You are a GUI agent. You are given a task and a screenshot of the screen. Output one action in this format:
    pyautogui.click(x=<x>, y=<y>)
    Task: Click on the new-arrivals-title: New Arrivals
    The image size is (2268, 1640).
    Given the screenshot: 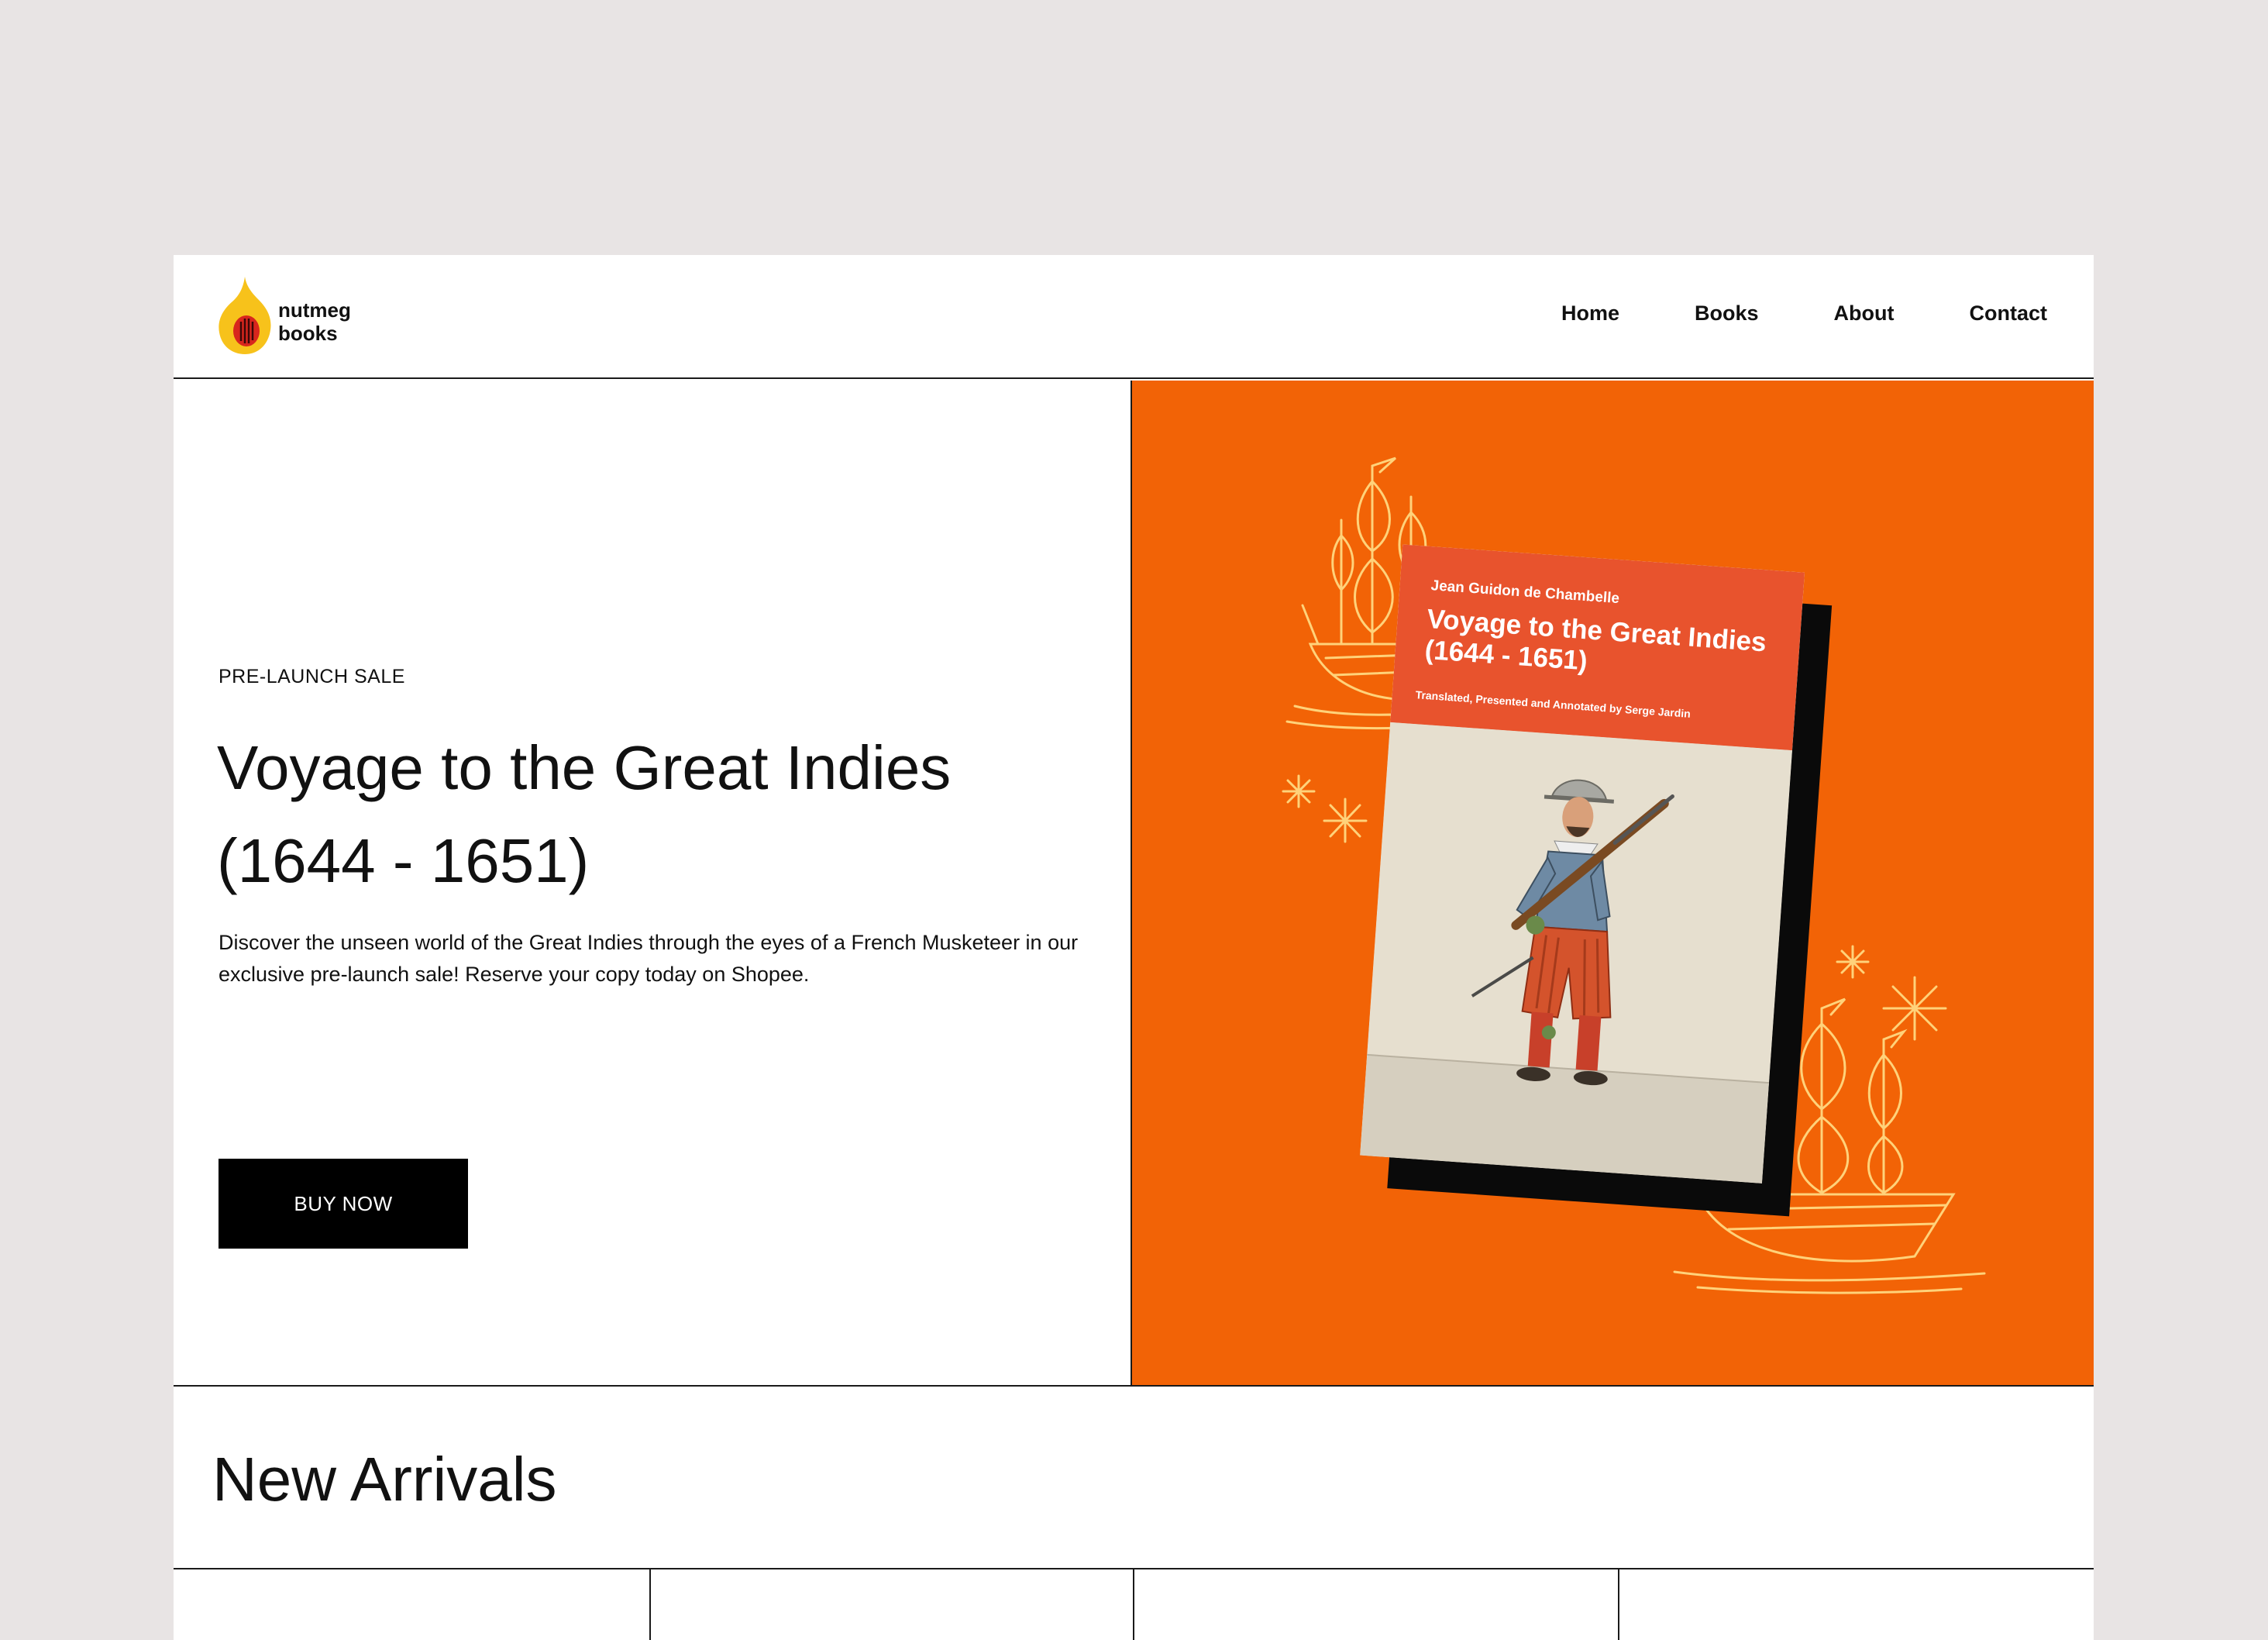 What is the action you would take?
    pyautogui.click(x=385, y=1479)
    